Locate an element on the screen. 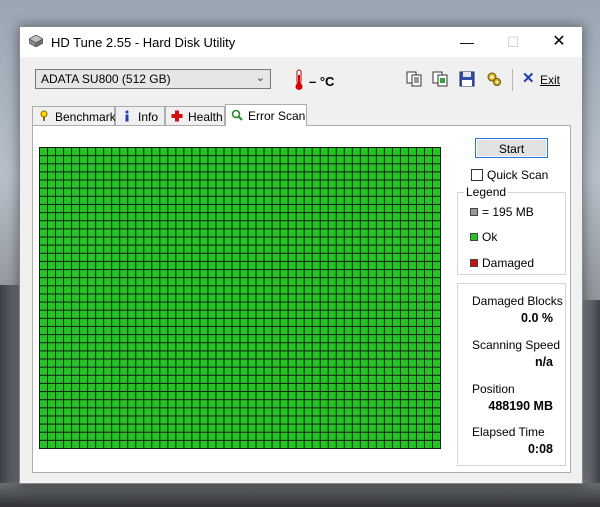 The width and height of the screenshot is (600, 507). quick-scan-checkbox is located at coordinates (477, 175).